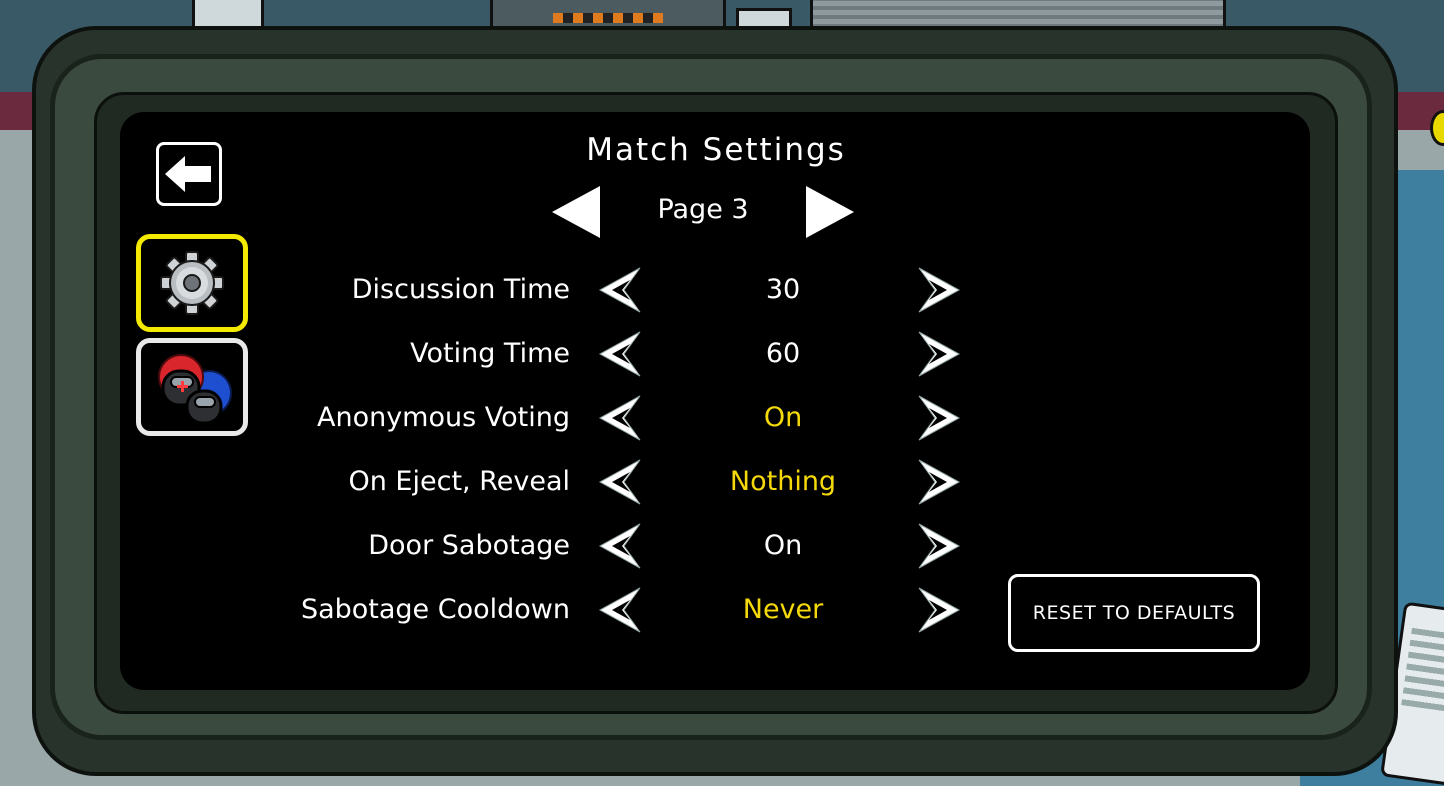  I want to click on reset-to-defaults-button: RESET TO DEFAULTS, so click(1134, 613).